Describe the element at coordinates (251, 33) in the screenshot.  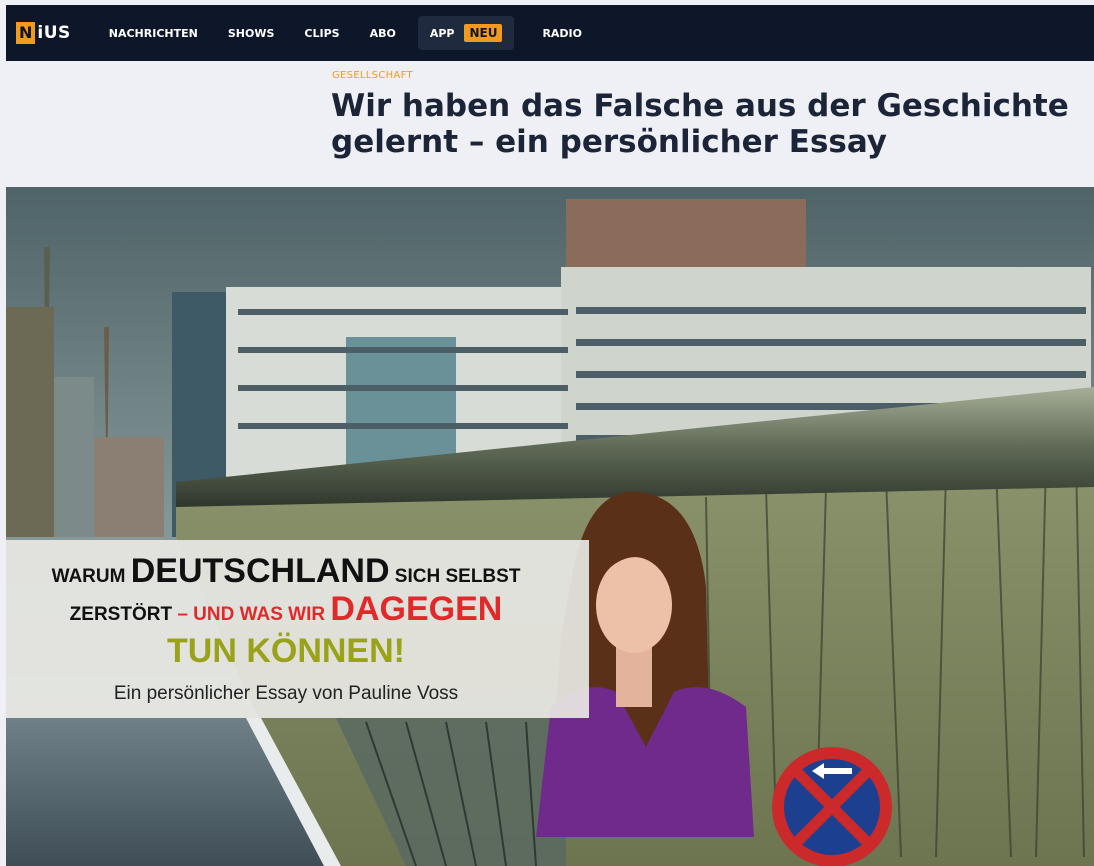
I see `nav-item-shows: SHOWS` at that location.